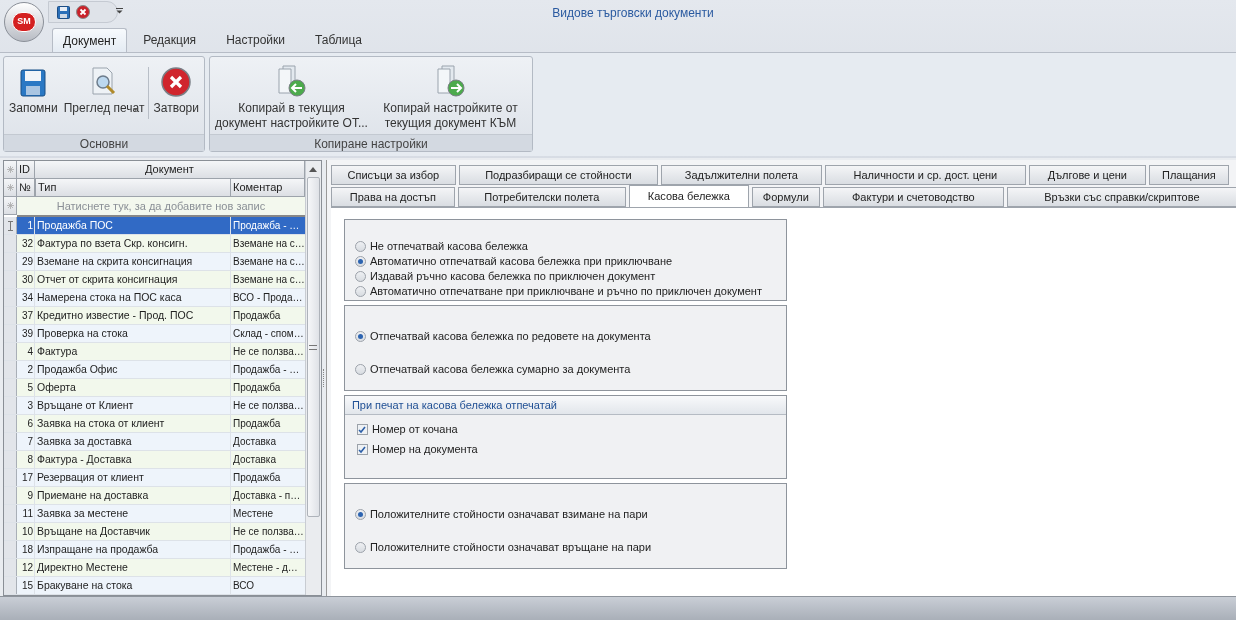 Image resolution: width=1236 pixels, height=620 pixels. Describe the element at coordinates (33, 89) in the screenshot. I see `ribbon-button: Запомни` at that location.